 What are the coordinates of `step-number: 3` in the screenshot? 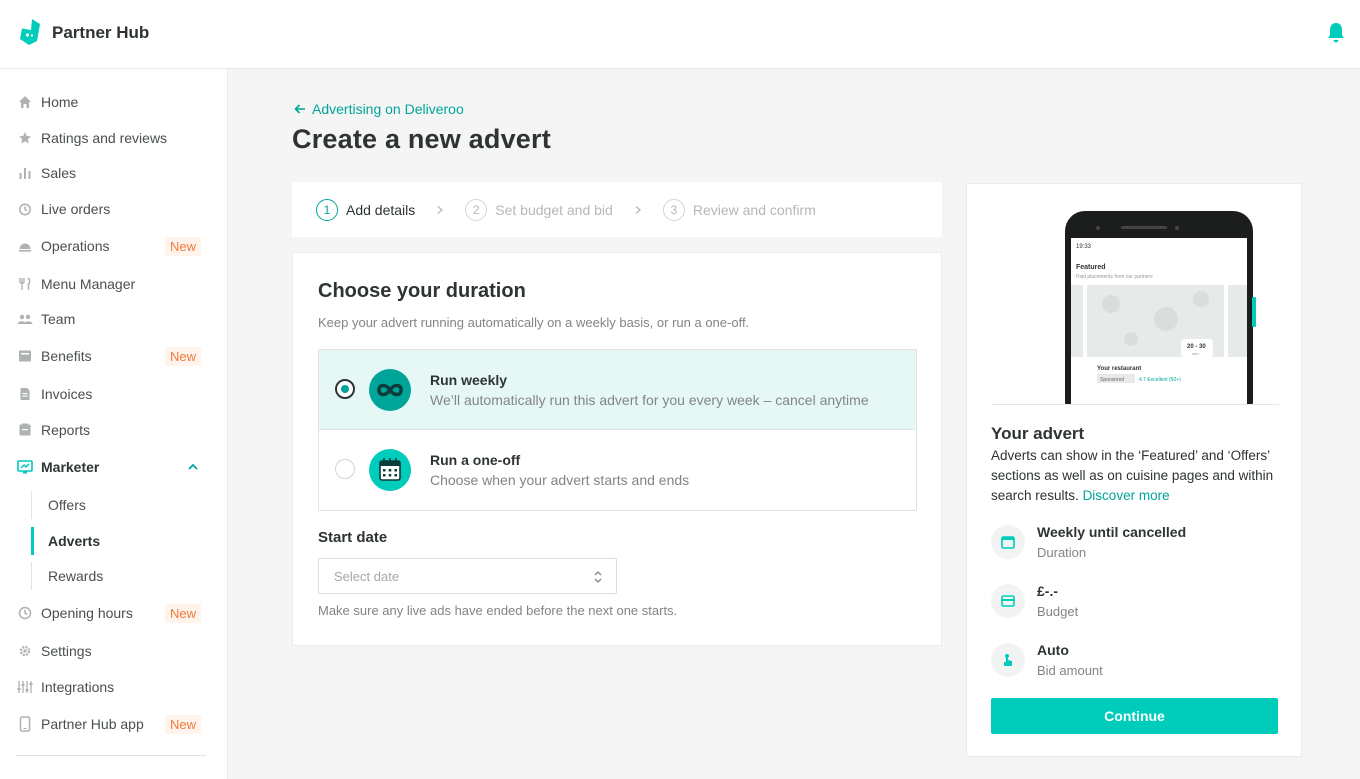 It's located at (673, 209).